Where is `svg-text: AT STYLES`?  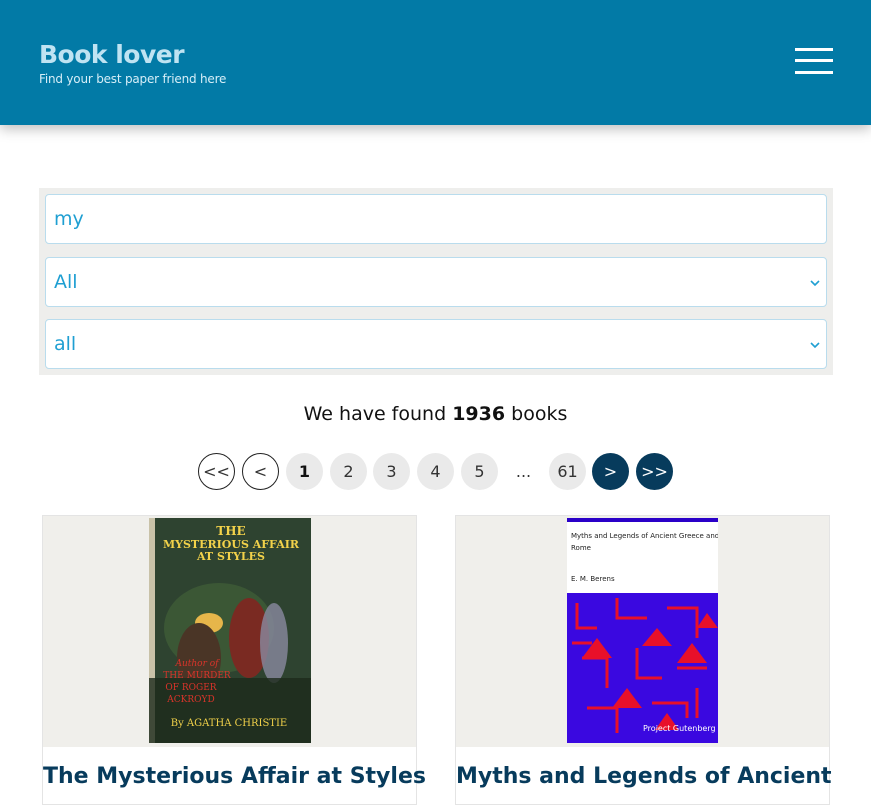
svg-text: AT STYLES is located at coordinates (230, 556).